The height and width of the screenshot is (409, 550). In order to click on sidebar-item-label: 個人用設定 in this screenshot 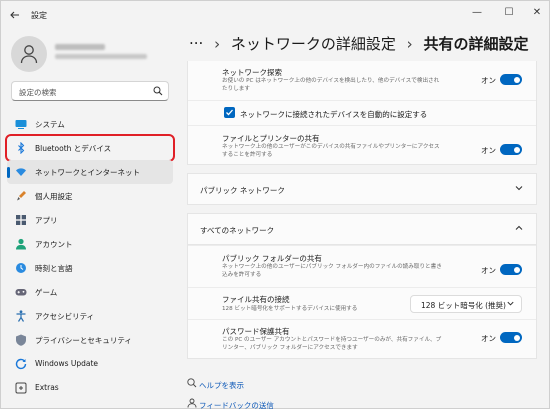, I will do `click(54, 196)`.